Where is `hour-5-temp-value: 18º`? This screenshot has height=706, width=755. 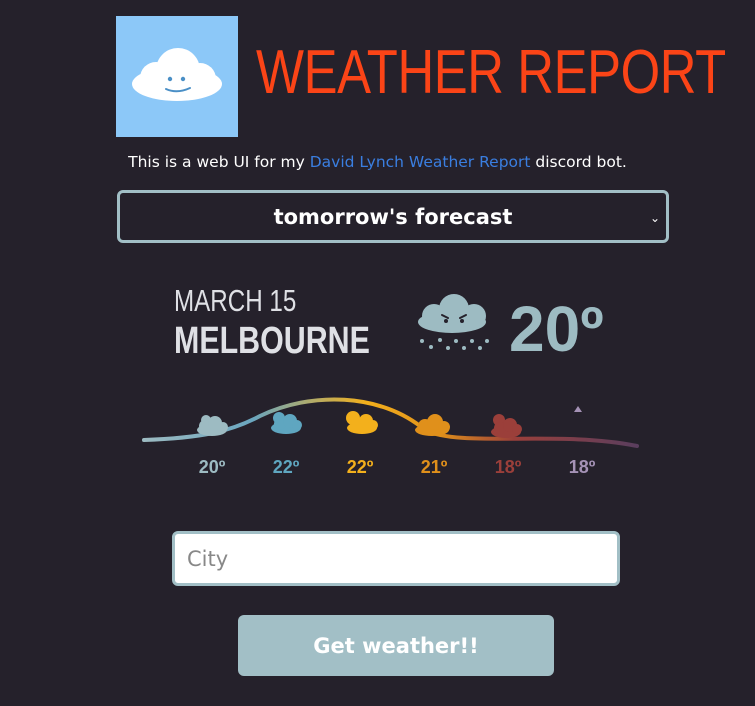
hour-5-temp-value: 18º is located at coordinates (508, 467).